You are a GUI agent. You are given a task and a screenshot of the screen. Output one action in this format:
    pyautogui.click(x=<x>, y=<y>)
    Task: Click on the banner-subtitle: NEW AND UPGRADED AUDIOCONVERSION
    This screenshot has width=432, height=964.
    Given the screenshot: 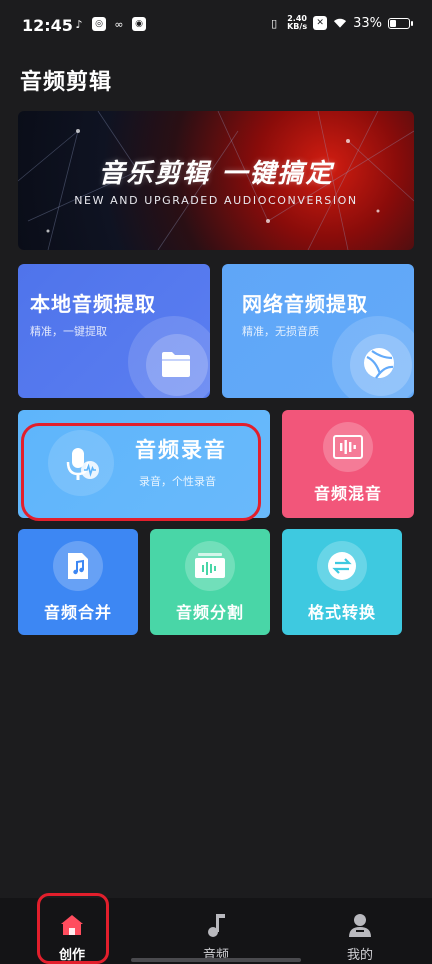 What is the action you would take?
    pyautogui.click(x=216, y=200)
    